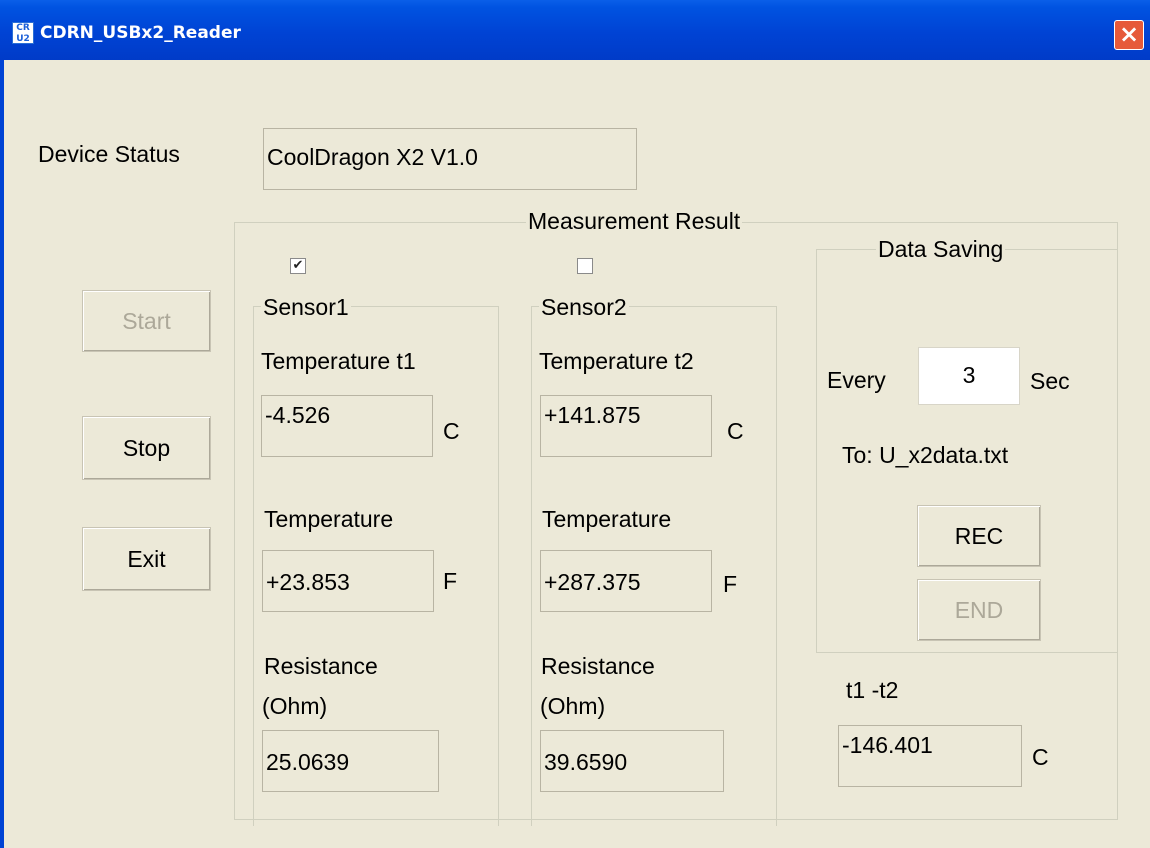 This screenshot has width=1150, height=848. What do you see at coordinates (607, 519) in the screenshot?
I see `sensor2-temp-f-label: Temperature` at bounding box center [607, 519].